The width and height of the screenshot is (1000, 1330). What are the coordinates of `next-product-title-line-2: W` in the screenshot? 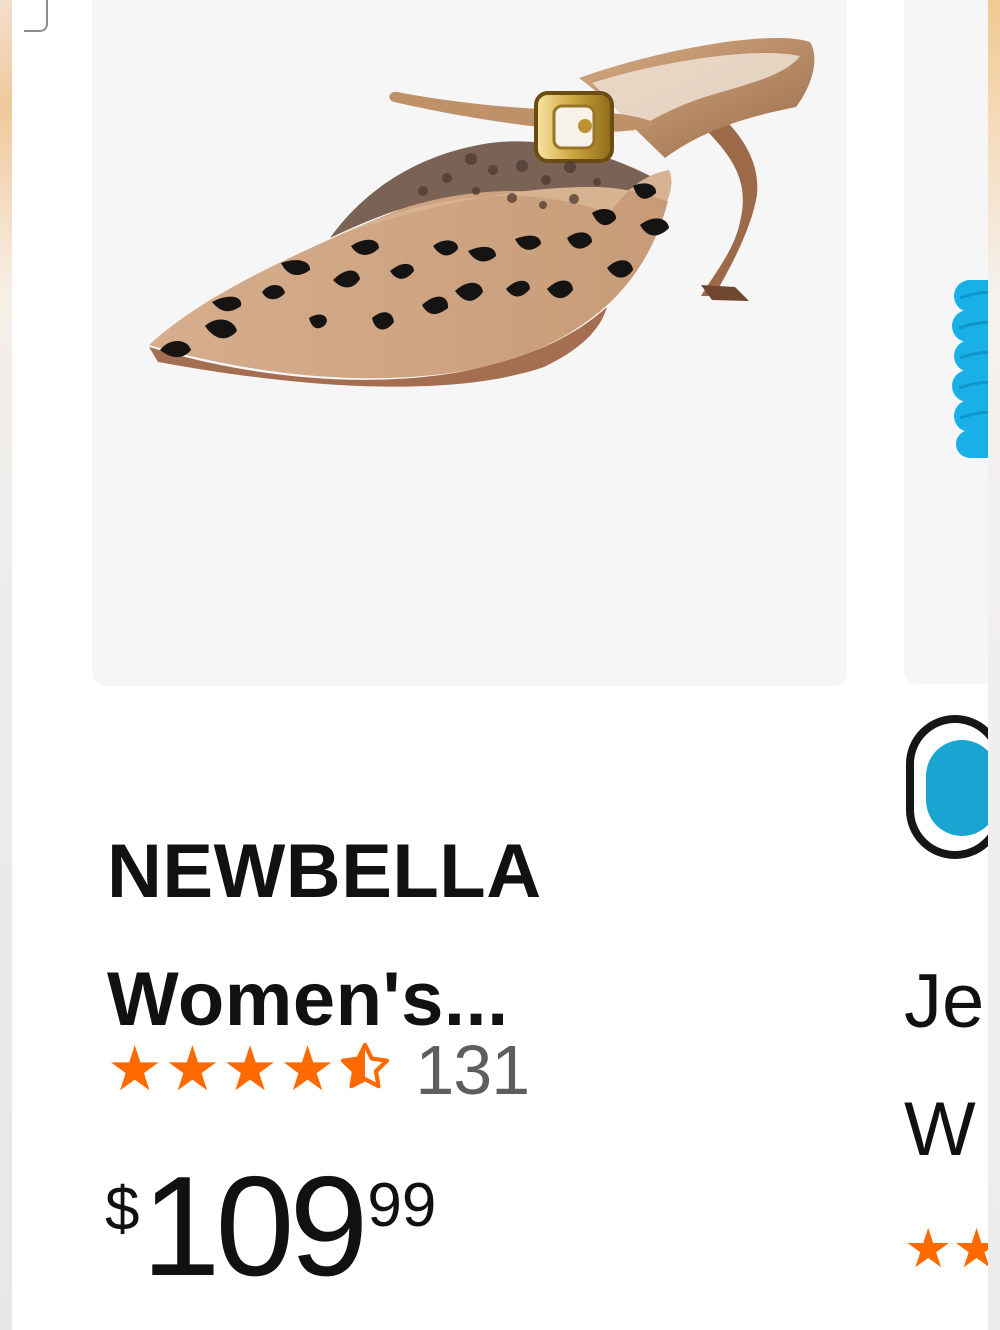 It's located at (944, 1130).